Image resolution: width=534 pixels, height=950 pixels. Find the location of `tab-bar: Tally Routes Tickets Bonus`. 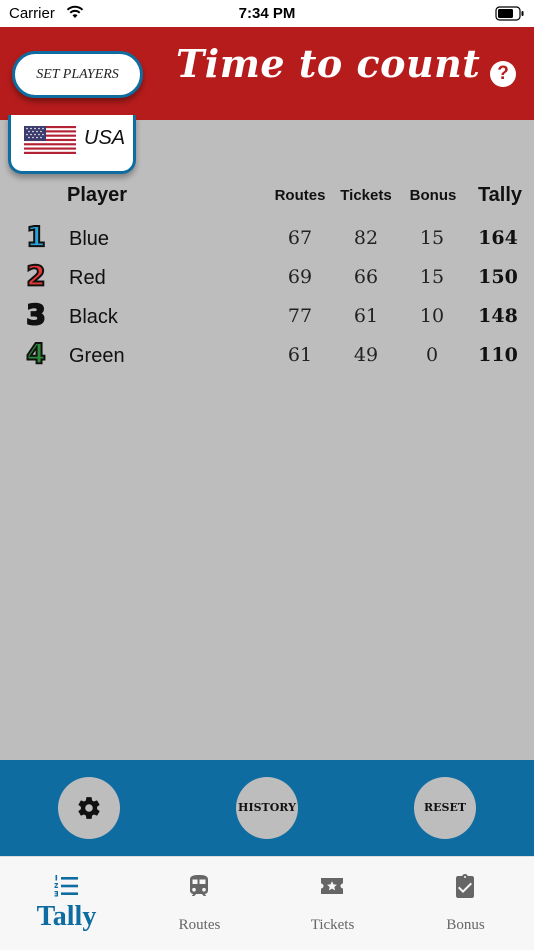

tab-bar: Tally Routes Tickets Bonus is located at coordinates (267, 903).